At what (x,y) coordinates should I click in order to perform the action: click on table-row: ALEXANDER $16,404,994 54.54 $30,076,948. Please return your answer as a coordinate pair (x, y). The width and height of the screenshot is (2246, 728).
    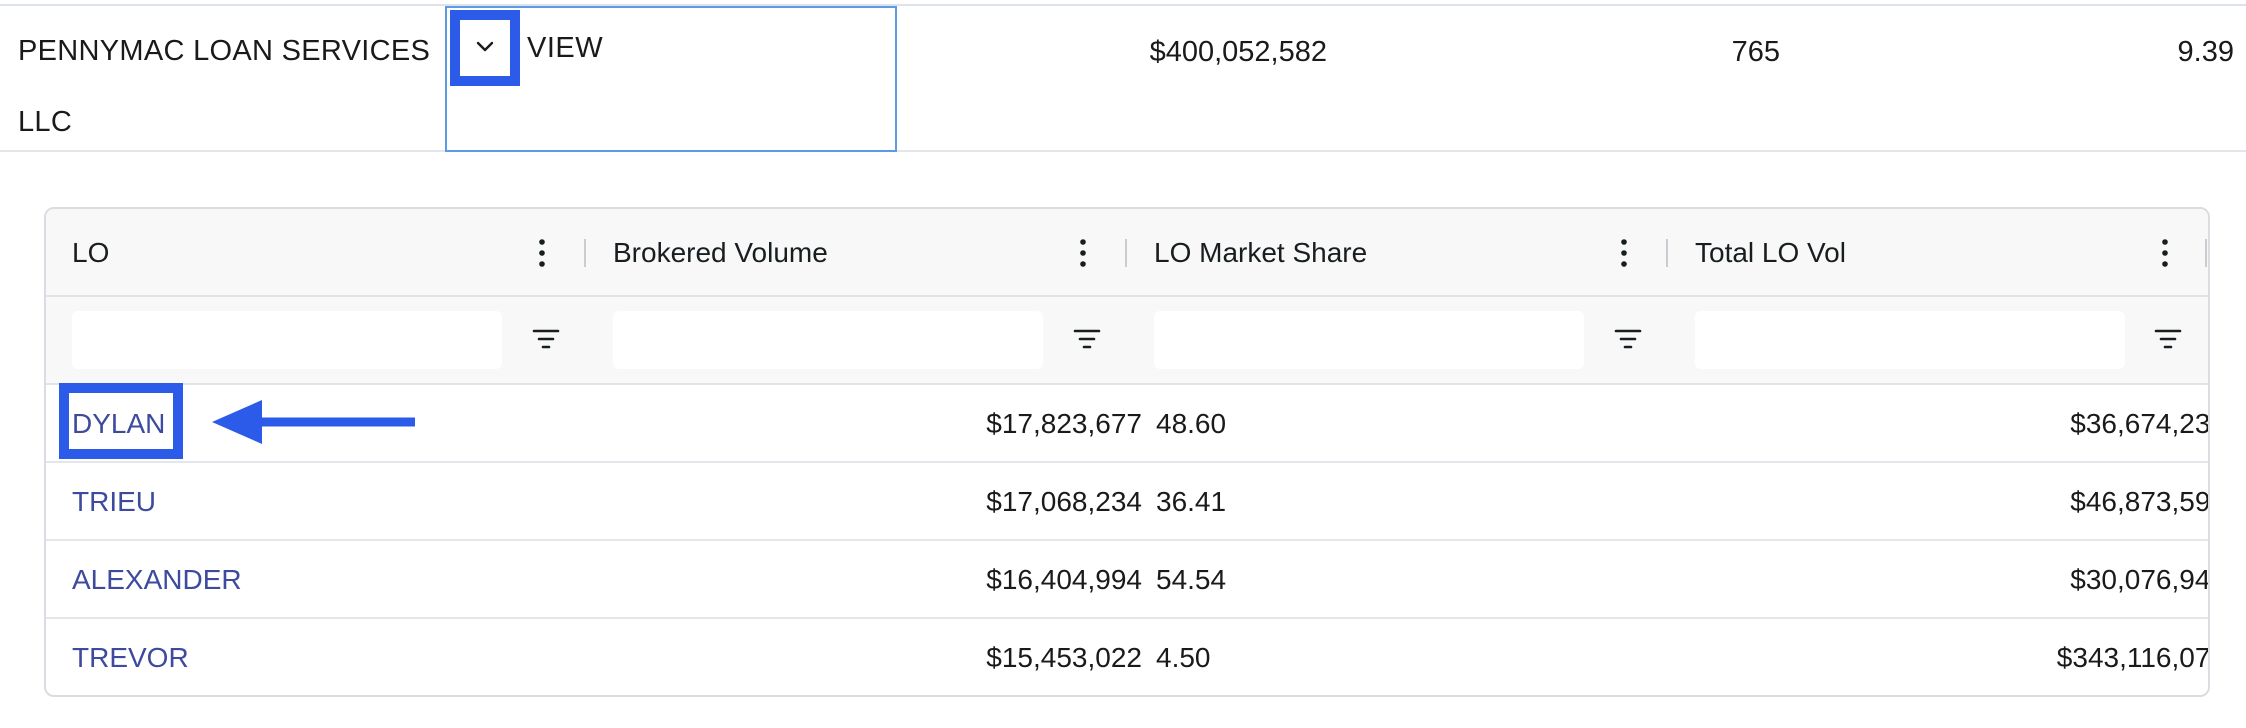
    Looking at the image, I should click on (1127, 580).